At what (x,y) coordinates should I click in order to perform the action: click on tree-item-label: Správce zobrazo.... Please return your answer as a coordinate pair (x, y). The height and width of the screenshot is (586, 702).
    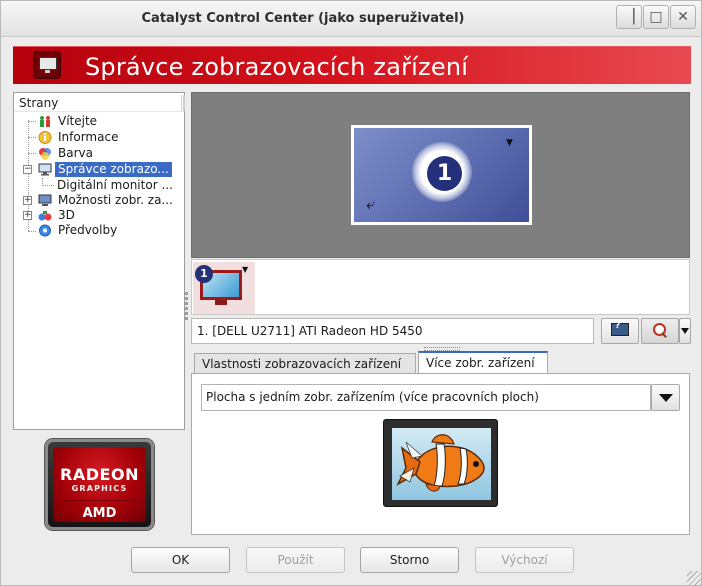
    Looking at the image, I should click on (113, 169).